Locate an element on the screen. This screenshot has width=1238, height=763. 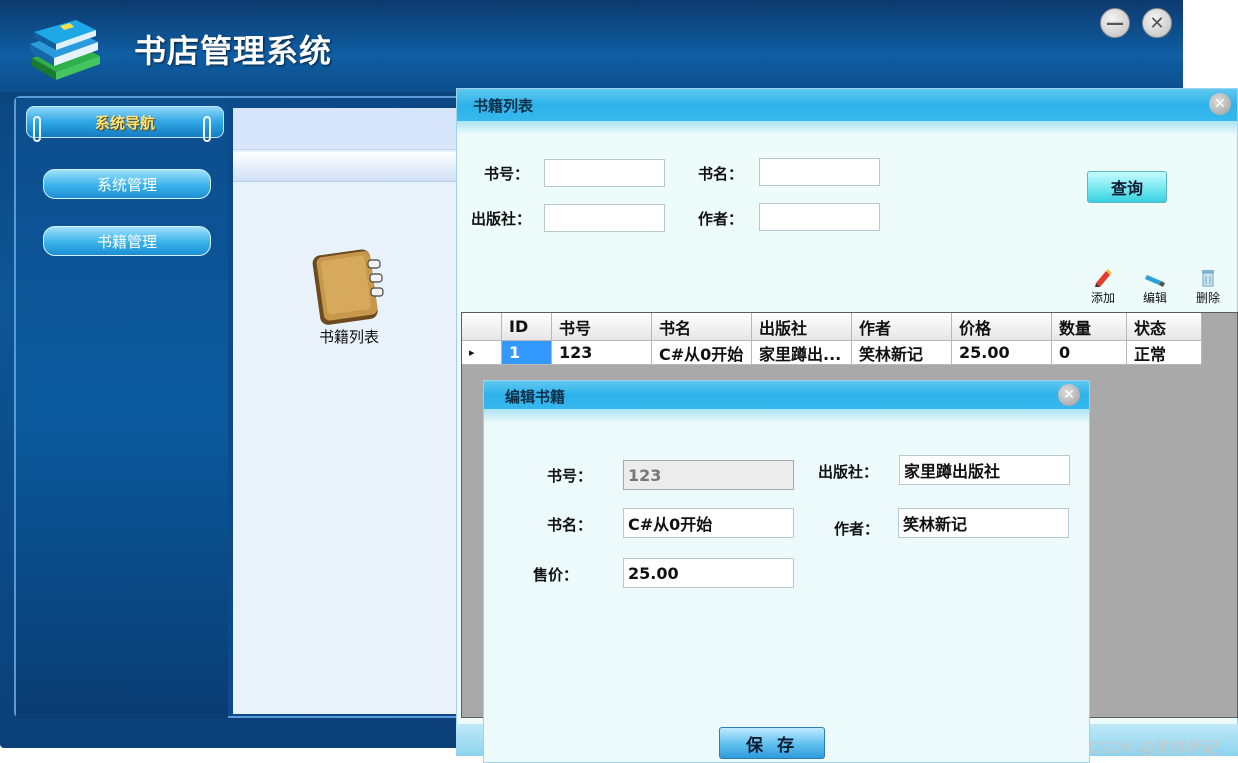
nav-item-label: 系统管理 is located at coordinates (126, 184).